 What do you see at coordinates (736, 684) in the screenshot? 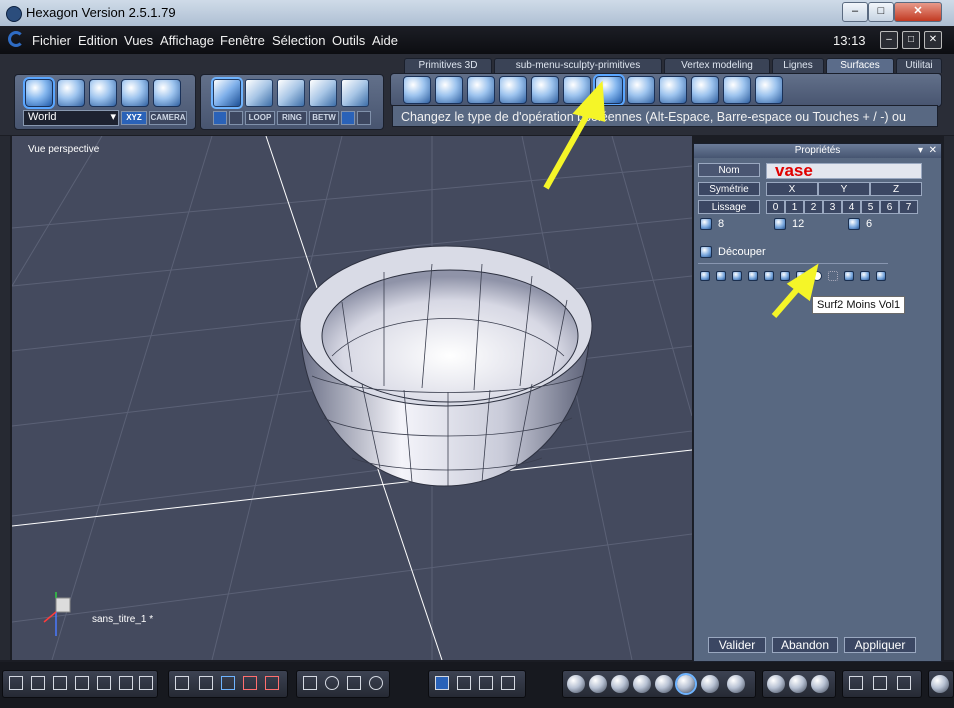
I see `rendered-sphere-icon` at bounding box center [736, 684].